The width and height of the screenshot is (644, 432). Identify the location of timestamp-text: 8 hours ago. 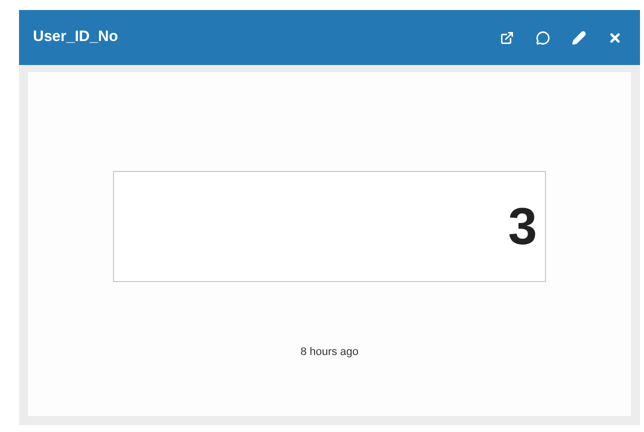
(329, 352).